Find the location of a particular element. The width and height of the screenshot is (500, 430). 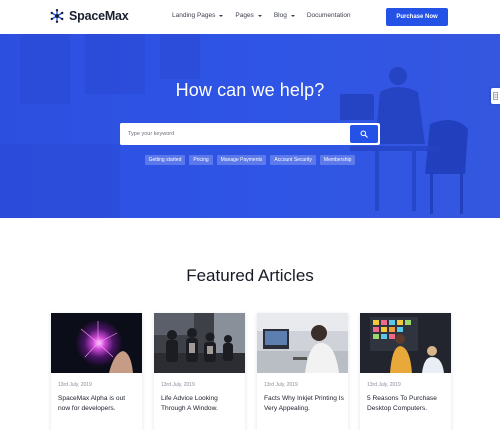

nav-item-landing-pages: Landing Pages is located at coordinates (198, 15).